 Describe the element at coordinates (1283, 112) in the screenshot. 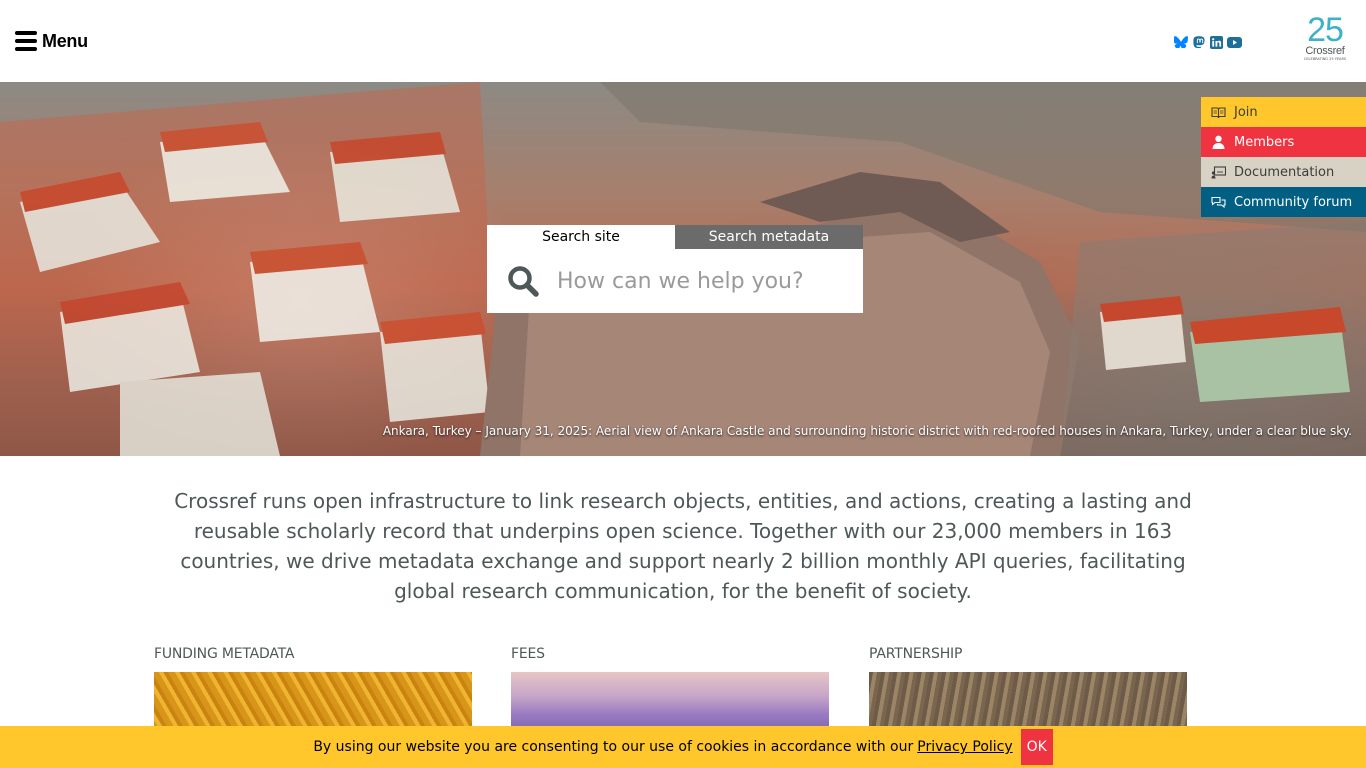

I see `quick-link-join: Join` at that location.